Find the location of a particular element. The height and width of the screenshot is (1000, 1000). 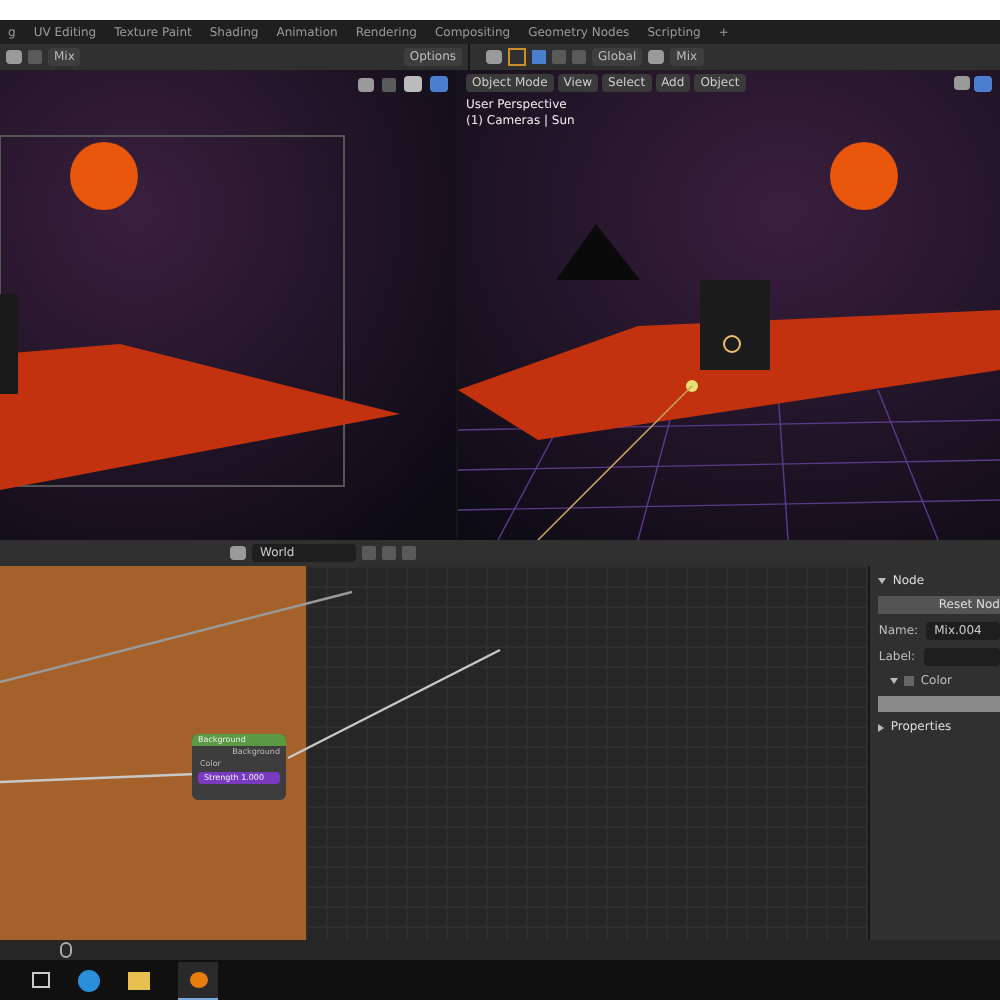

checkbox is located at coordinates (909, 681).